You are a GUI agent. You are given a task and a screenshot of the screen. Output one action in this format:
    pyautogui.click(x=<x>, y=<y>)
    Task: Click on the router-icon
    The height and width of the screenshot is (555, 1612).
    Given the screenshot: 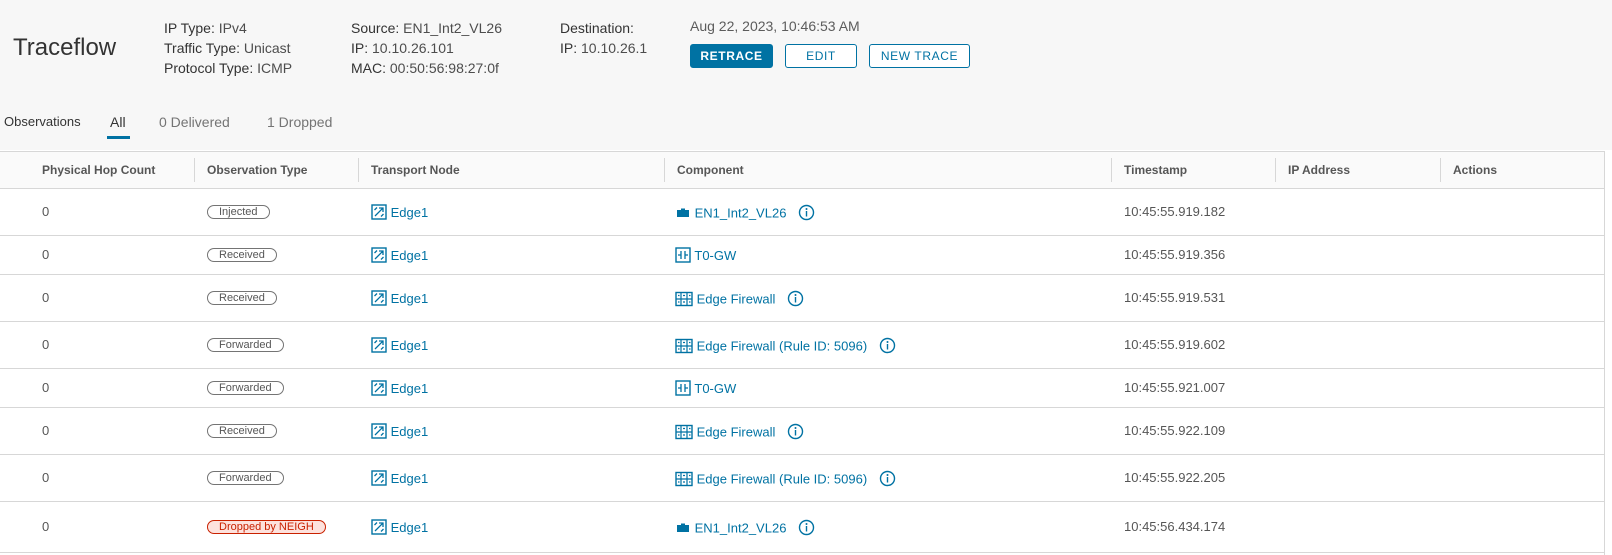 What is the action you would take?
    pyautogui.click(x=683, y=389)
    